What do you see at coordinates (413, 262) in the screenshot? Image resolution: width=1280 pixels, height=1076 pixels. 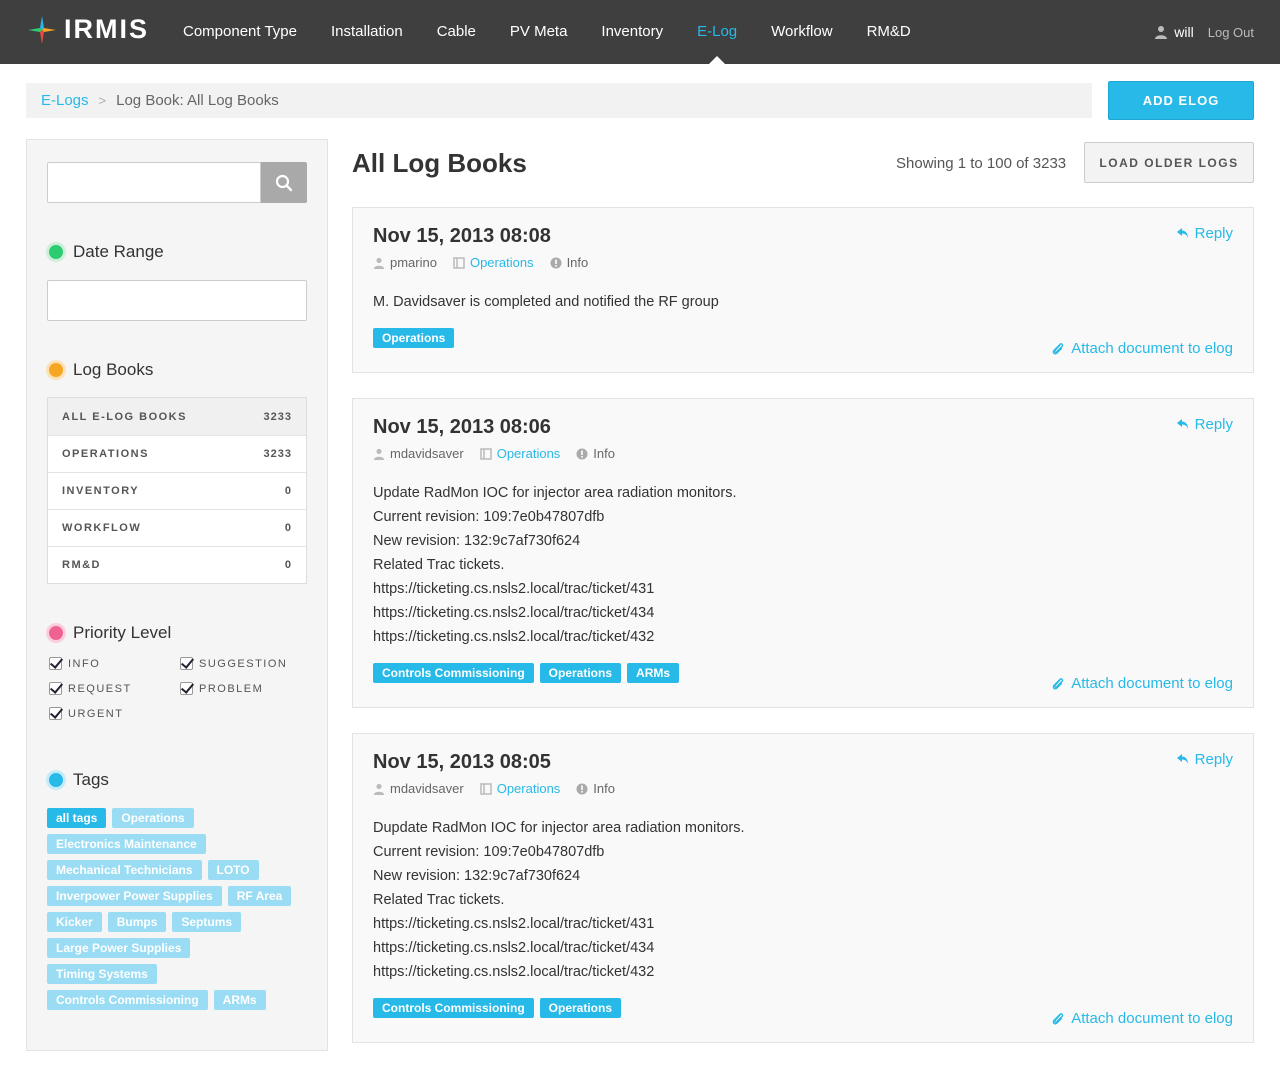 I see `entry-author-name: pmarino` at bounding box center [413, 262].